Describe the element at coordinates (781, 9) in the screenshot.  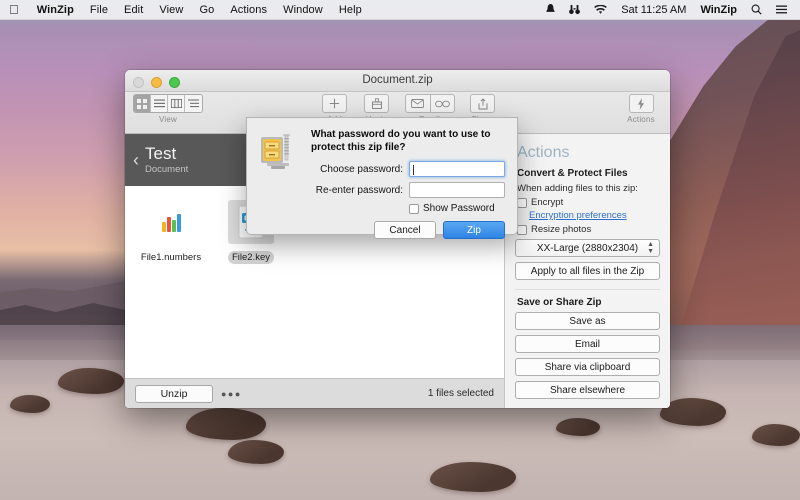
I see `notification-center-icon` at that location.